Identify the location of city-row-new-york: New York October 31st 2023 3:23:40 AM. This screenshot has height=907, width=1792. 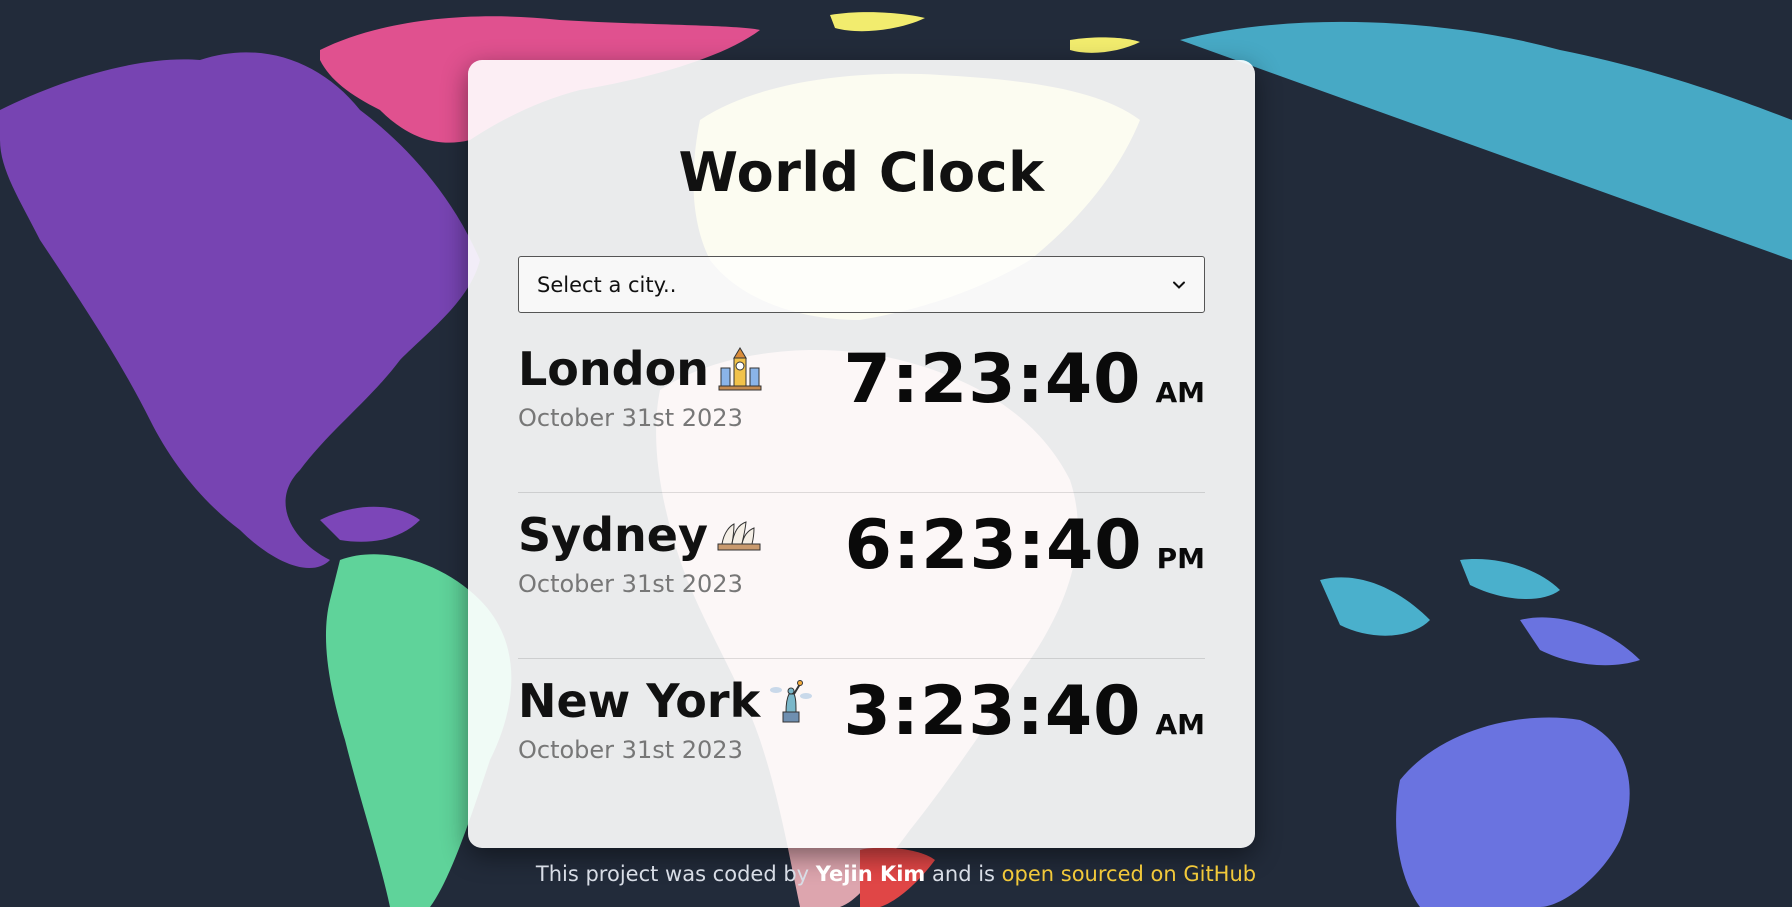
(861, 741).